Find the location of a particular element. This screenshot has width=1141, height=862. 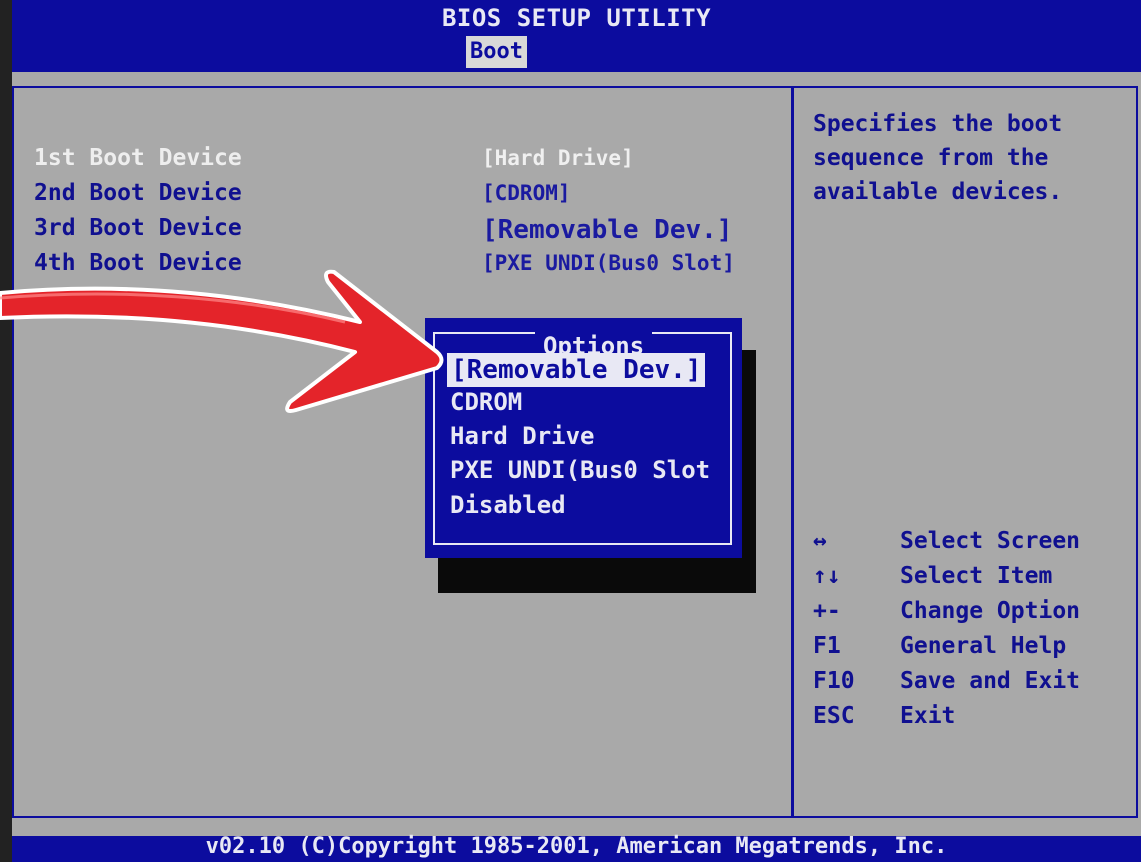

red-arrow-icon is located at coordinates (222, 341).